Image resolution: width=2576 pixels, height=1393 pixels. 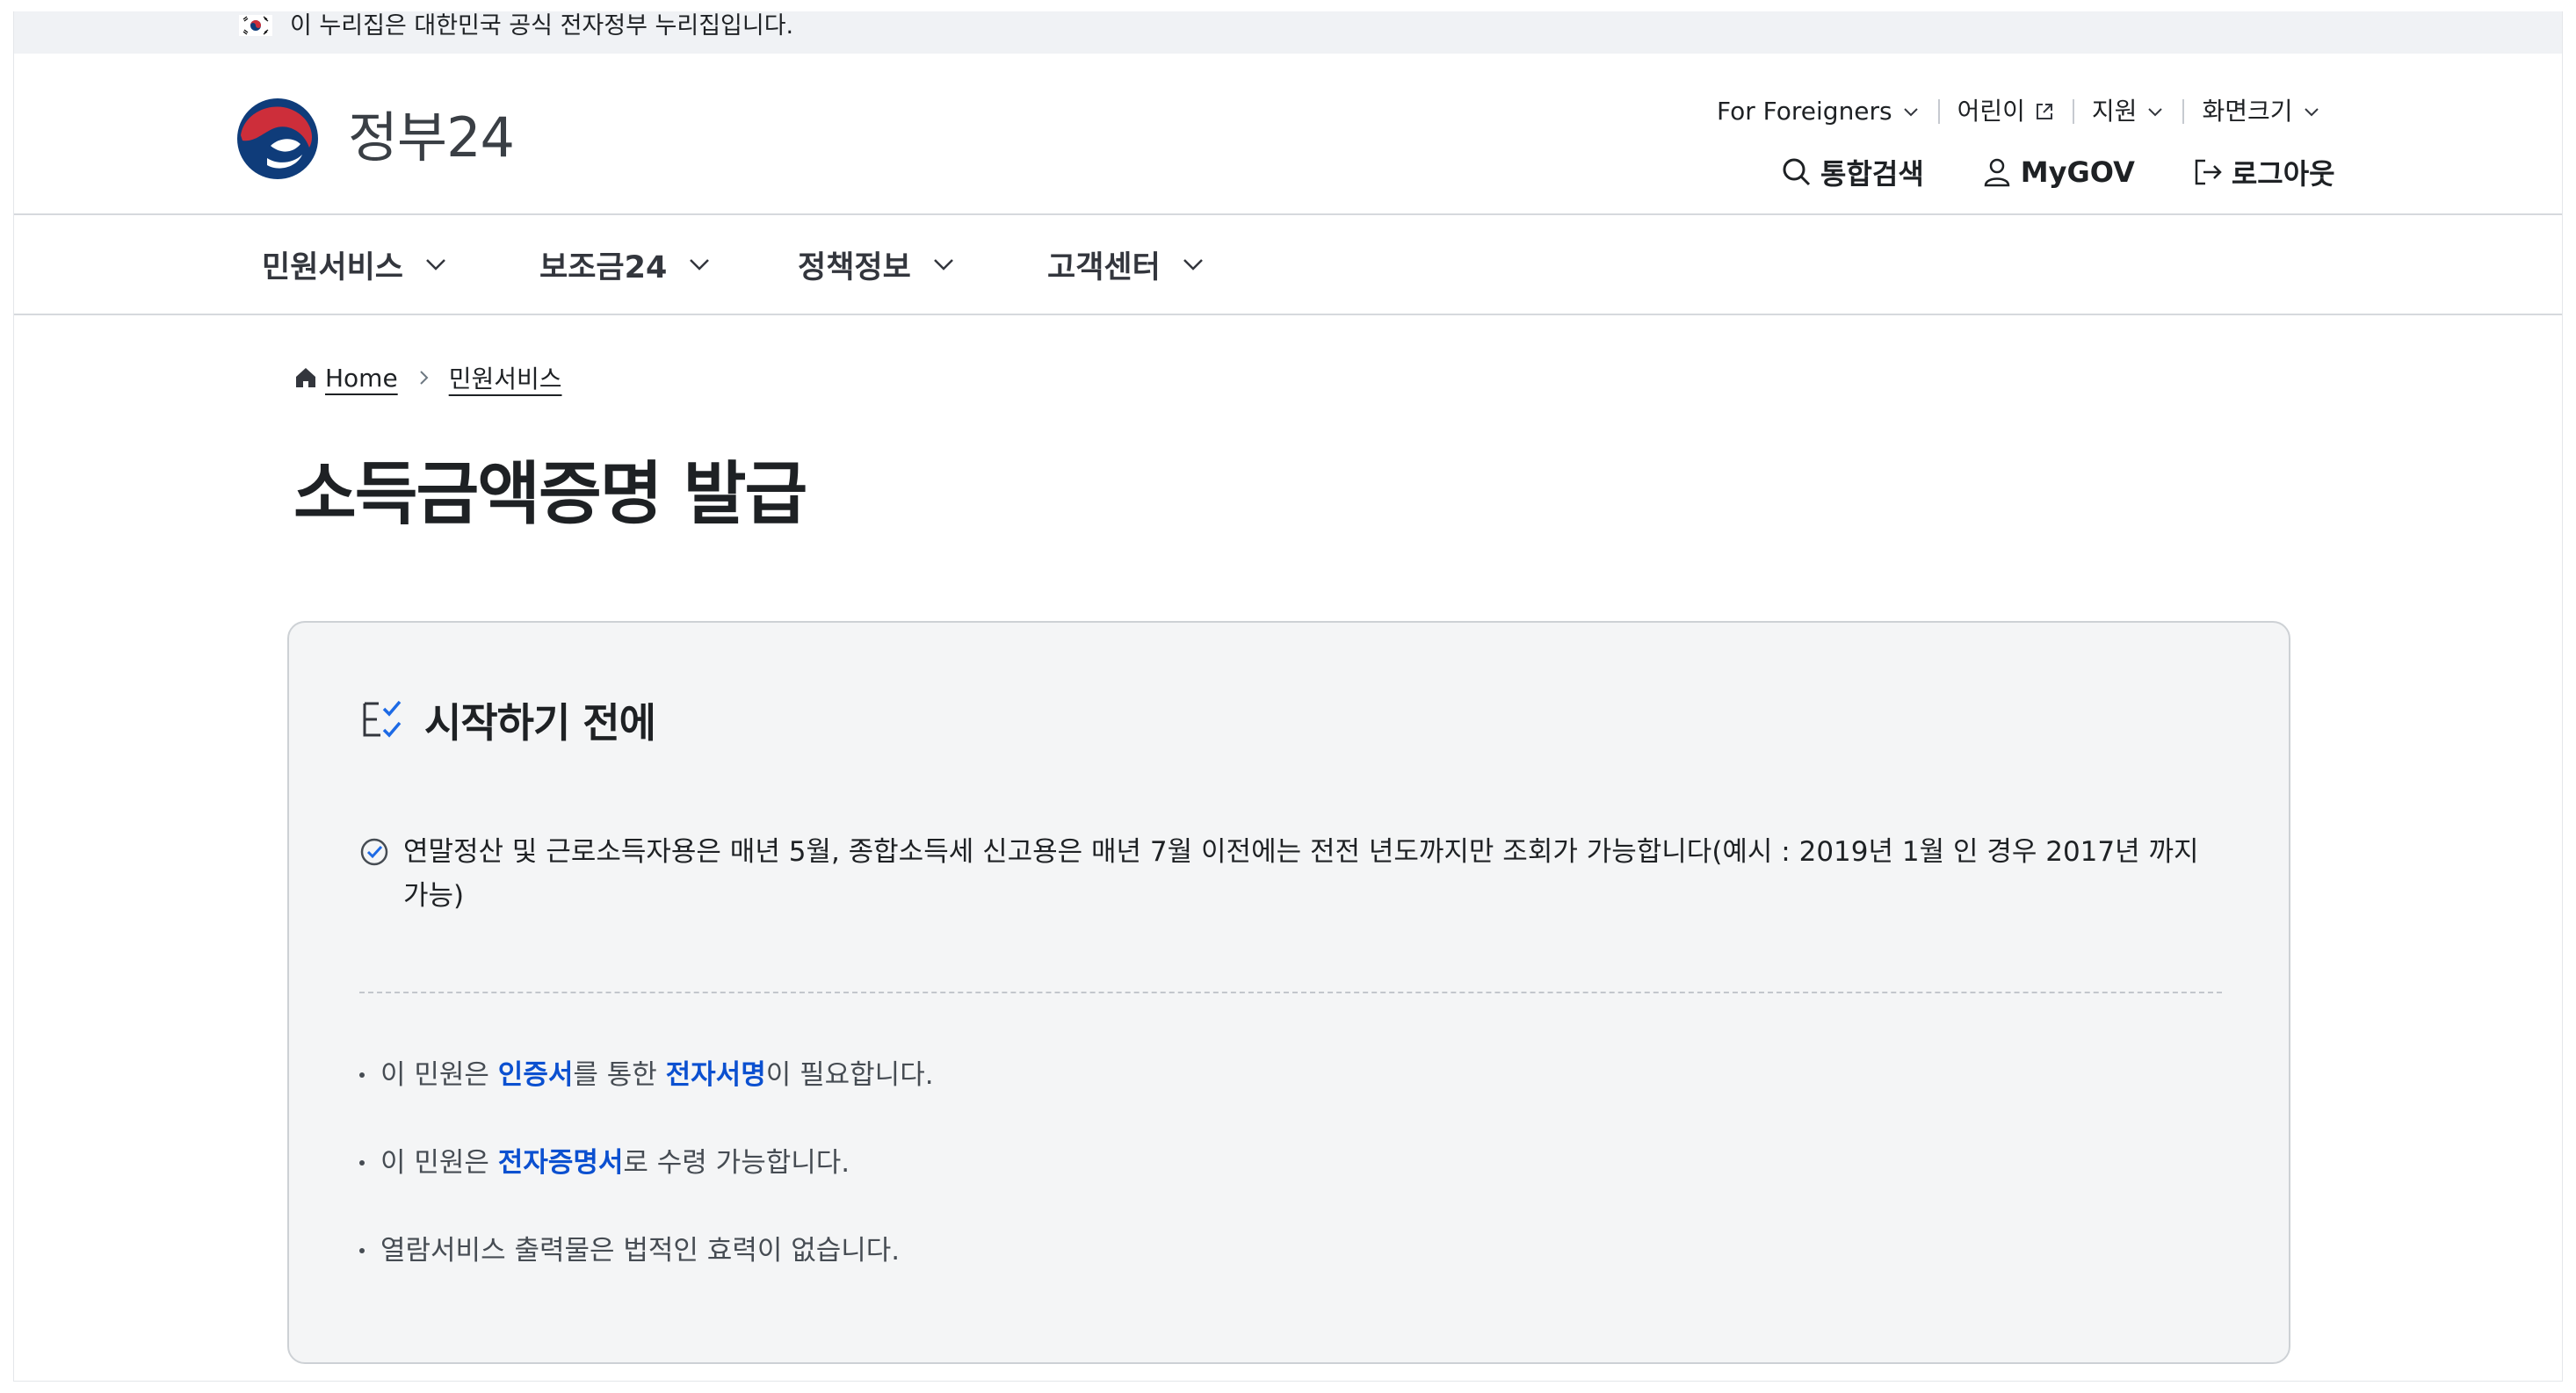 What do you see at coordinates (1804, 111) in the screenshot?
I see `for-foreigners-label: For Foreigners` at bounding box center [1804, 111].